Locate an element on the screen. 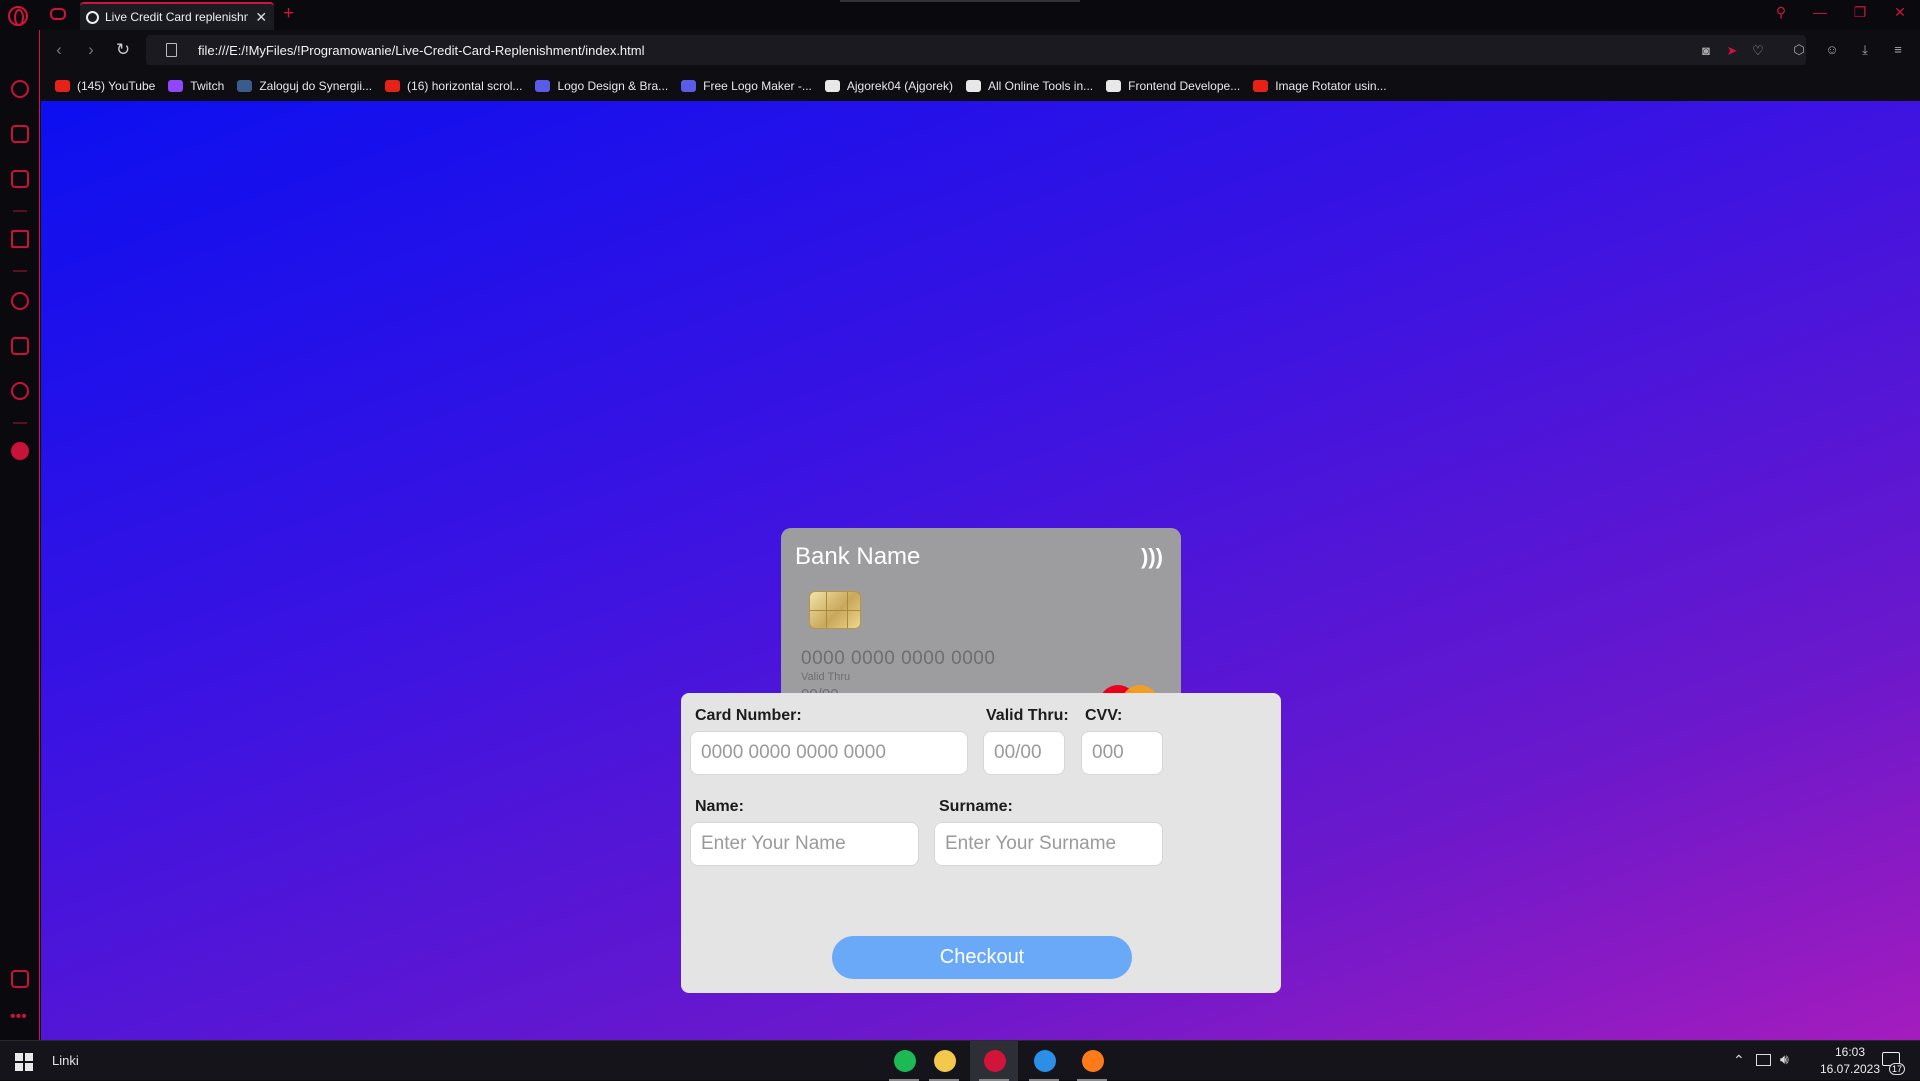 Image resolution: width=1920 pixels, height=1081 pixels. tab-title: Live Credit Card replenishment is located at coordinates (176, 17).